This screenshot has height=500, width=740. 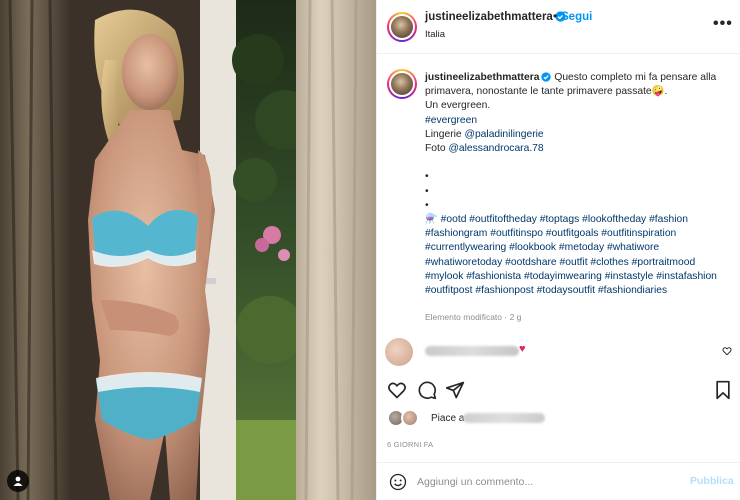 What do you see at coordinates (410, 418) in the screenshot?
I see `liker-avatar` at bounding box center [410, 418].